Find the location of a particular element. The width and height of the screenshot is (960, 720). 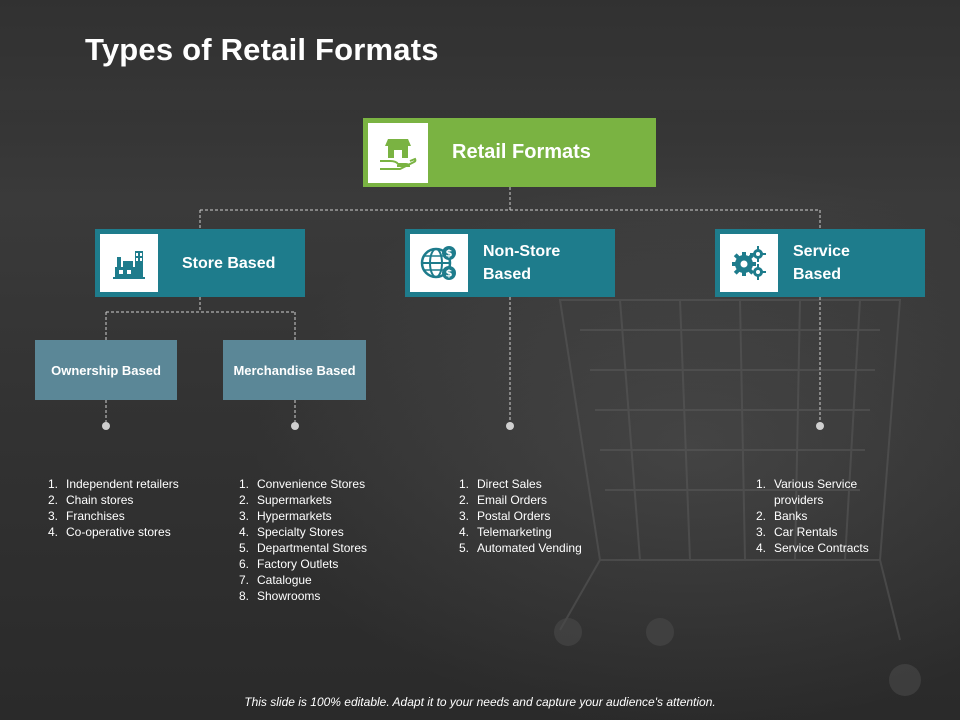

list-item: 2. Banks is located at coordinates (782, 516).